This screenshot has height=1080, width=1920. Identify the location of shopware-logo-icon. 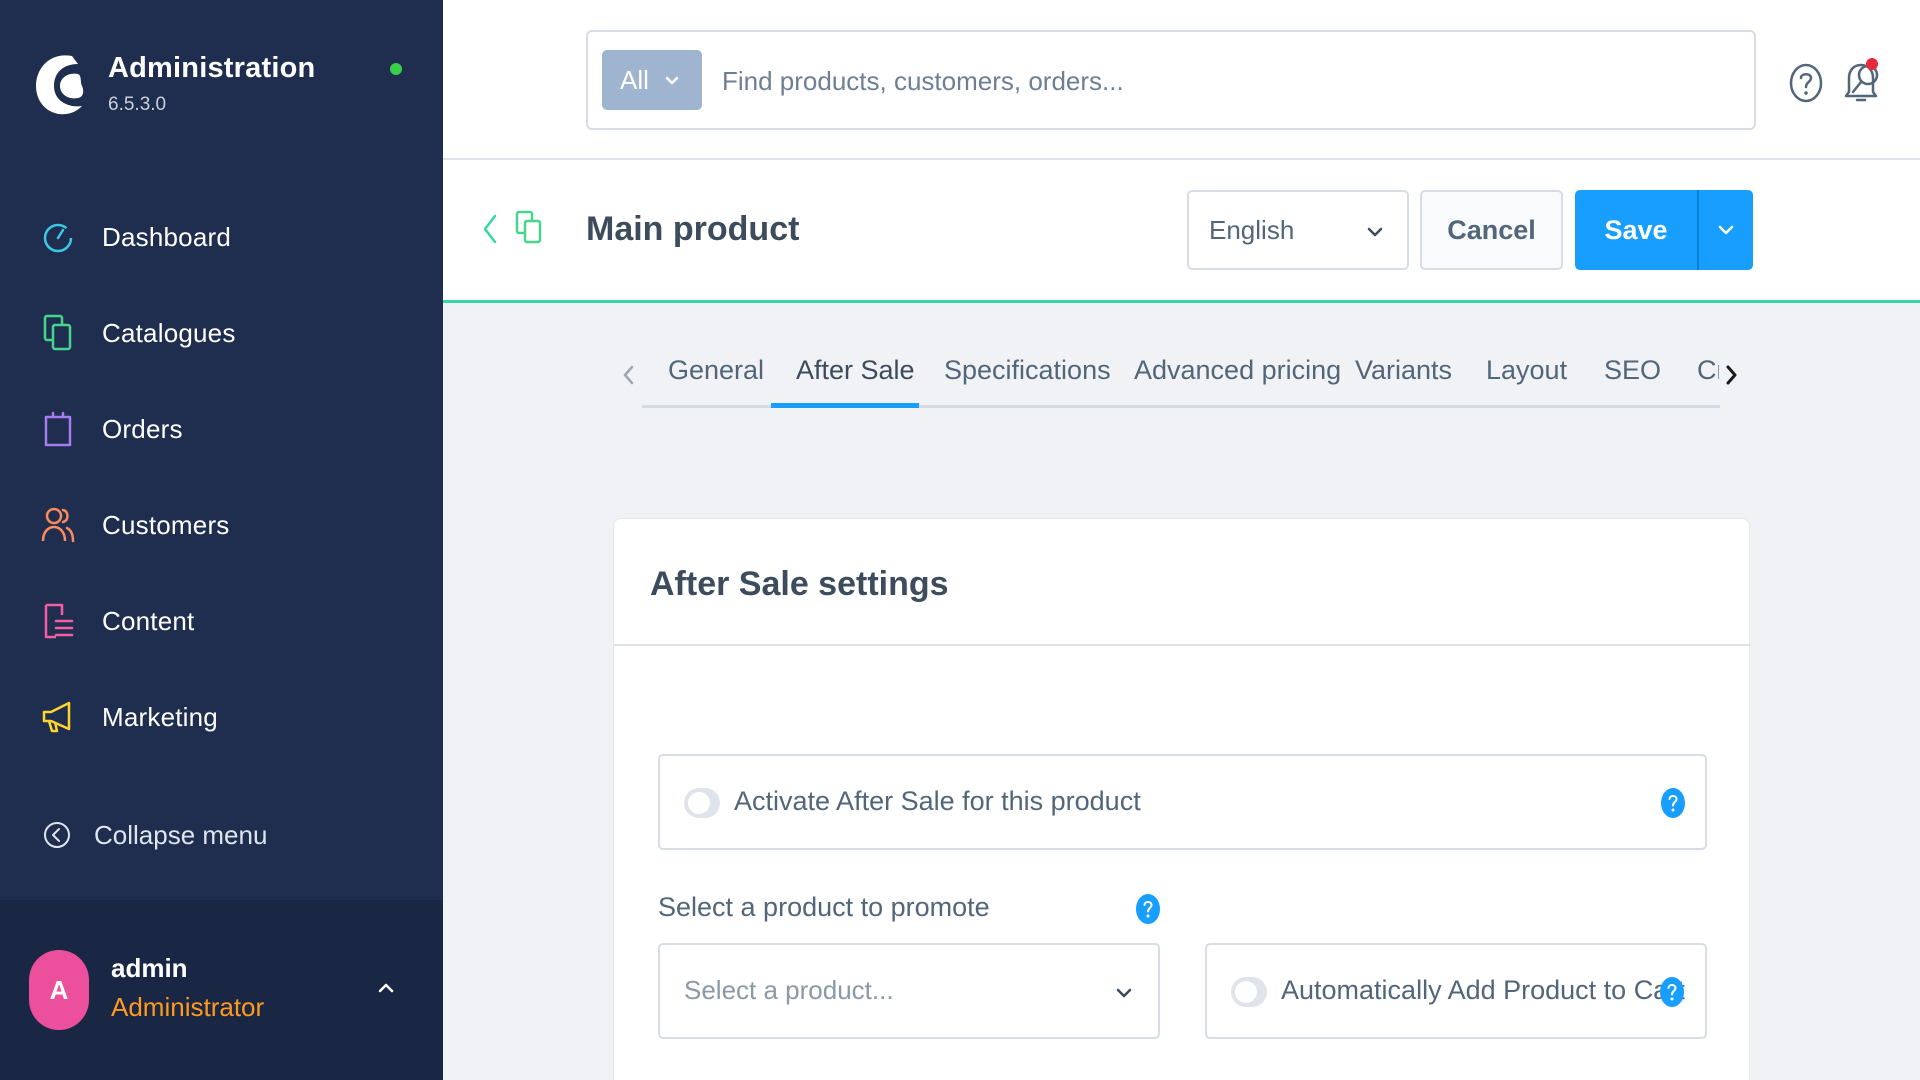
(60, 85).